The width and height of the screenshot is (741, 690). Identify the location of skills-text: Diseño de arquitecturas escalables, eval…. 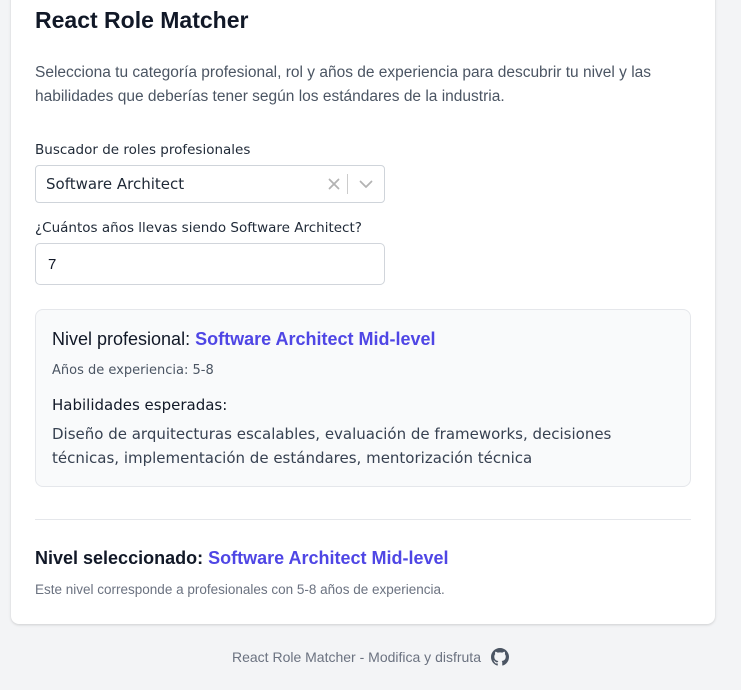
(332, 446).